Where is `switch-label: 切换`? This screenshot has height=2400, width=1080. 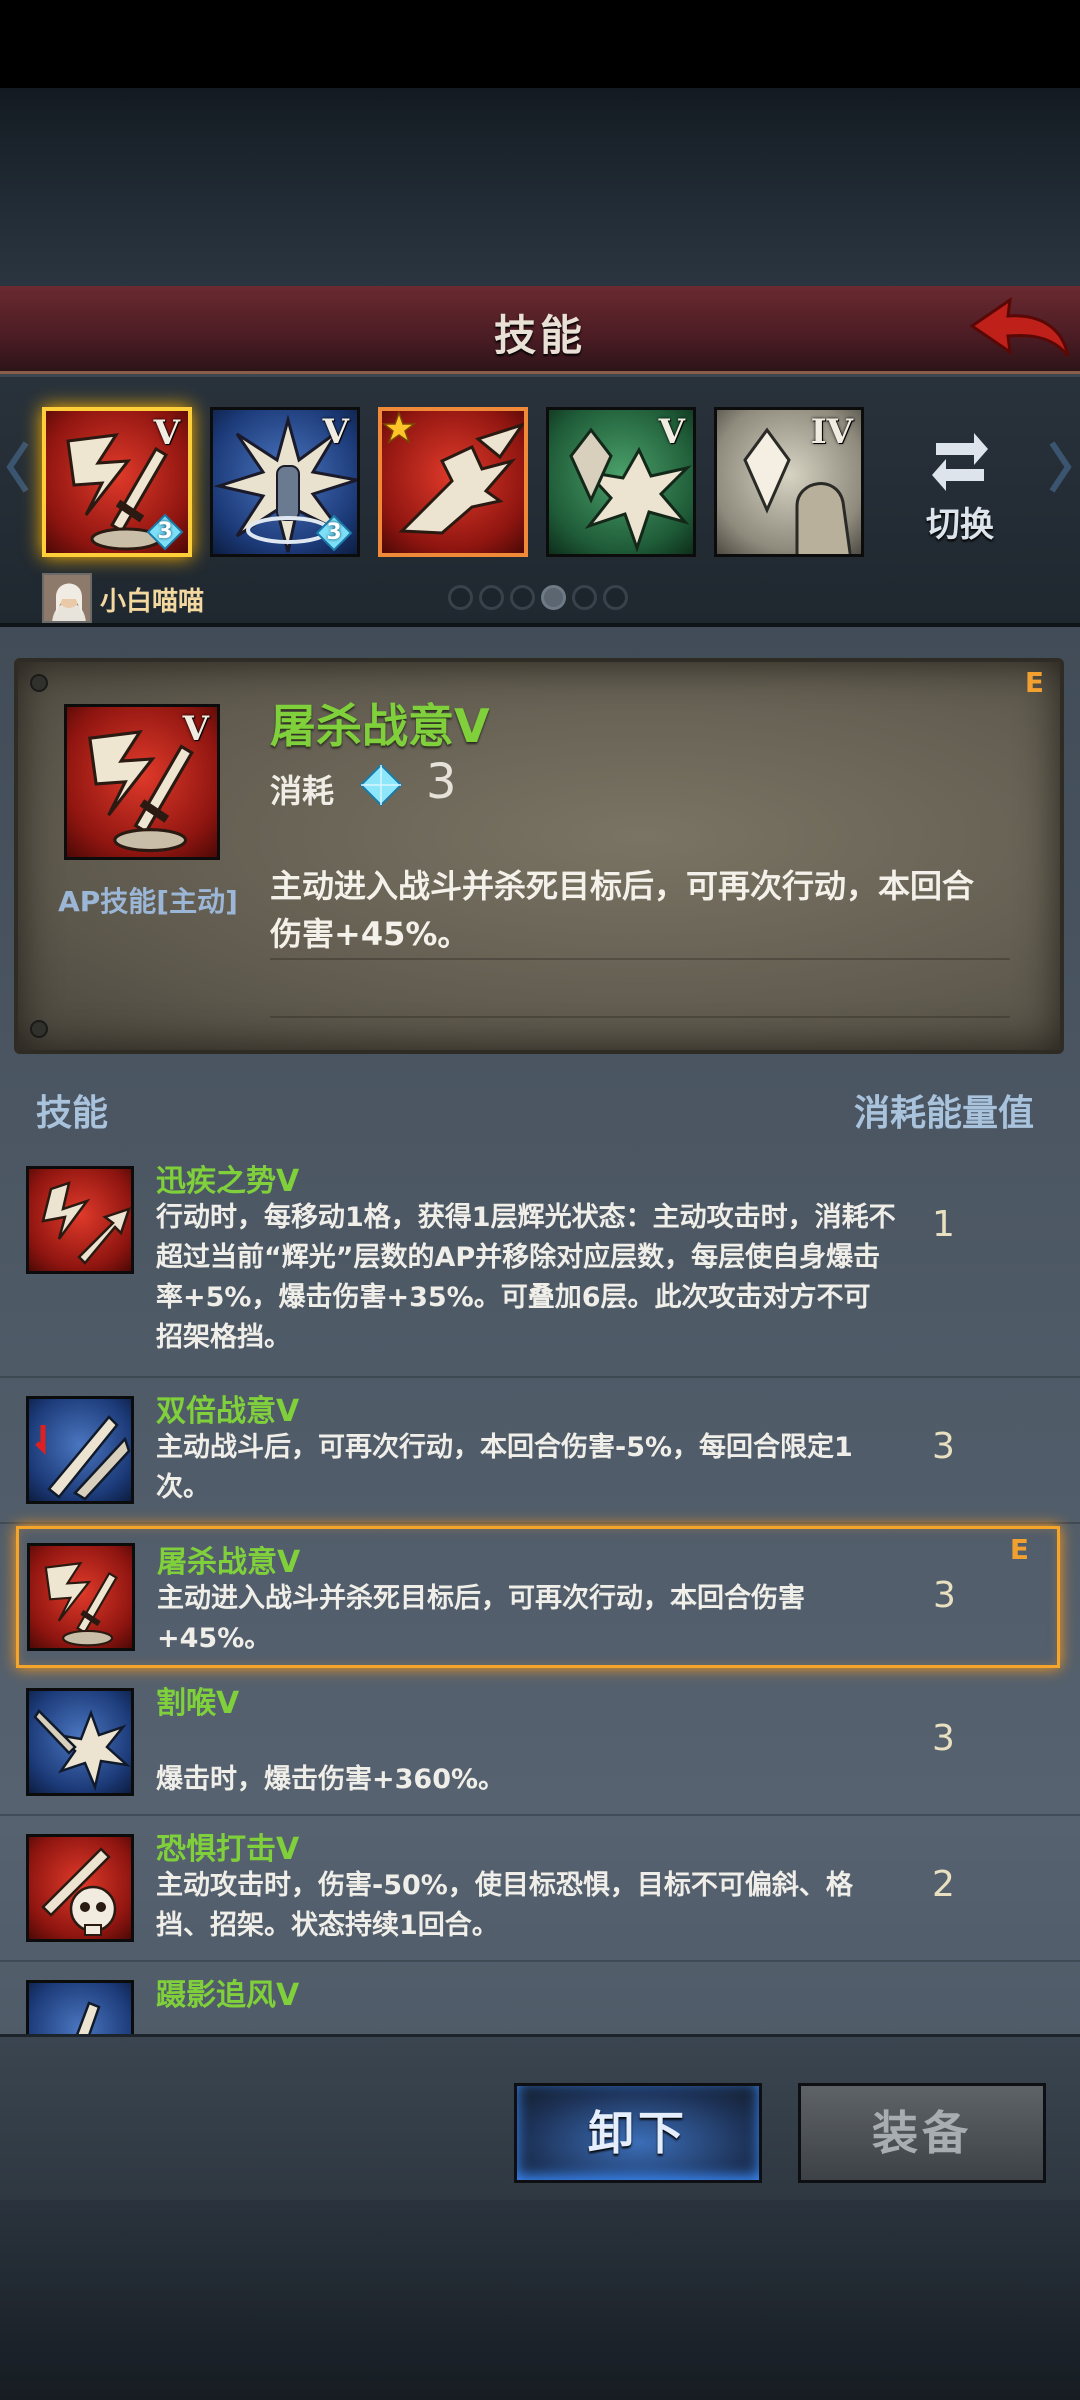
switch-label: 切换 is located at coordinates (960, 525).